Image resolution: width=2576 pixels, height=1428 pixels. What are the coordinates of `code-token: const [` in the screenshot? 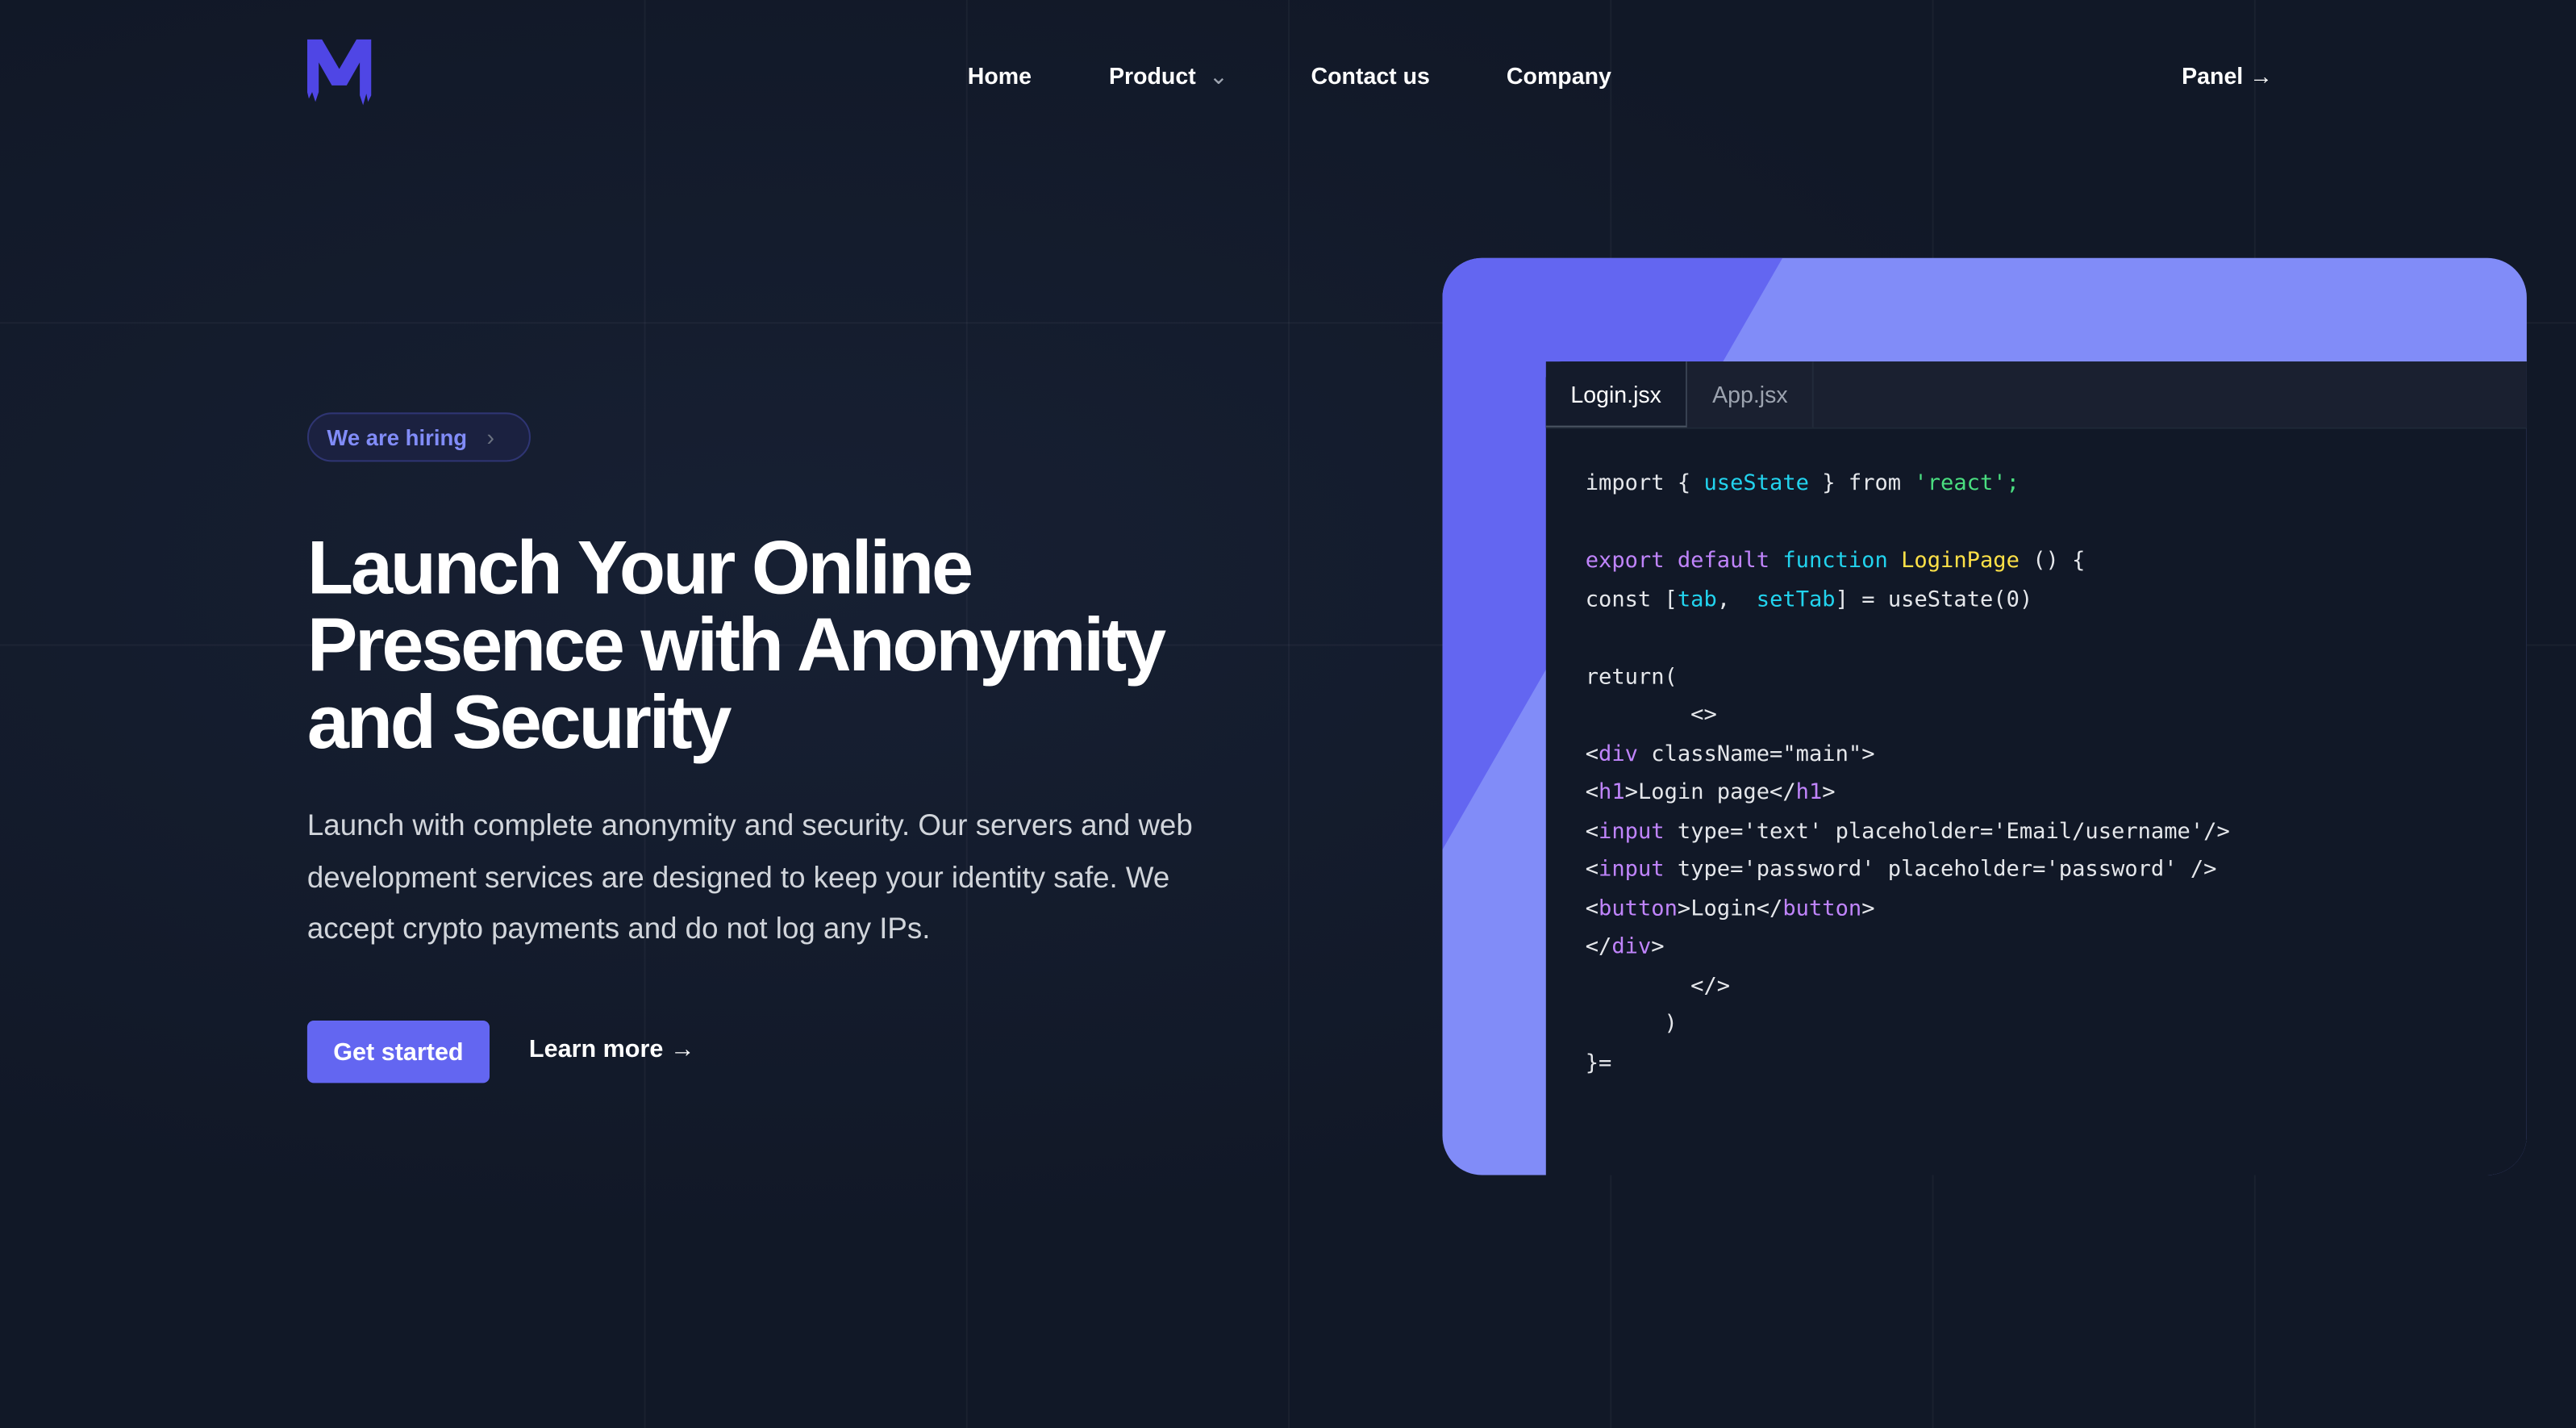 It's located at (1631, 600).